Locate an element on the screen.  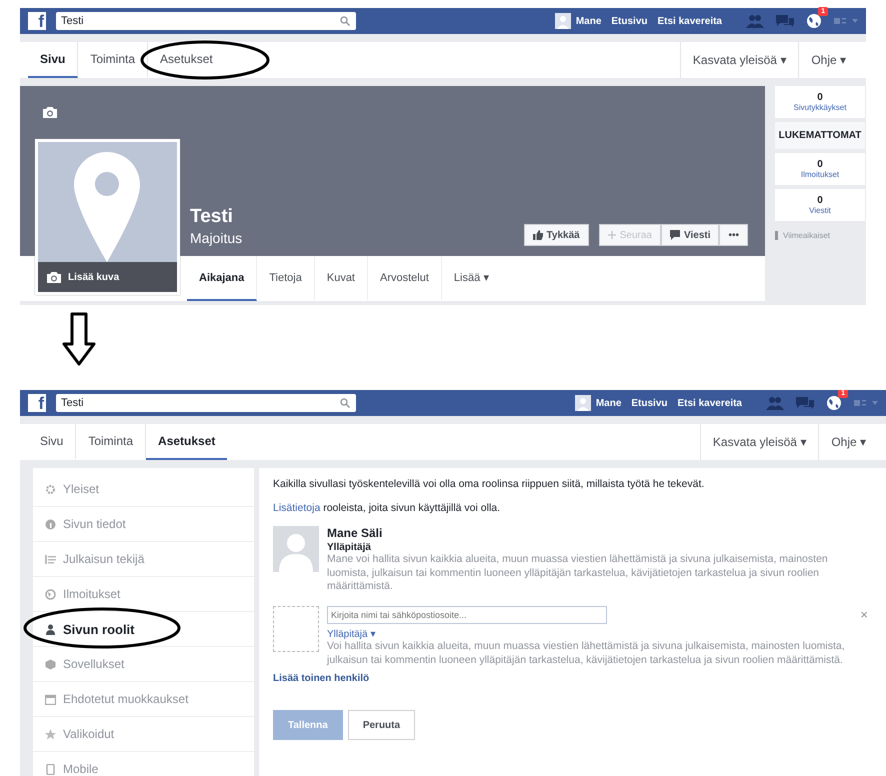
role-description: Mane voi hallita sivun kaikkia alueita, muun muassa viestien lähettämistä ja sivuna julkaisemista, mainosten luomista, julkaisun tai kommentin luoneen ylläpitäjän tarkastelua, kävijätietojen tarkastelua ja sivun roolien määrittämistä. is located at coordinates (578, 573).